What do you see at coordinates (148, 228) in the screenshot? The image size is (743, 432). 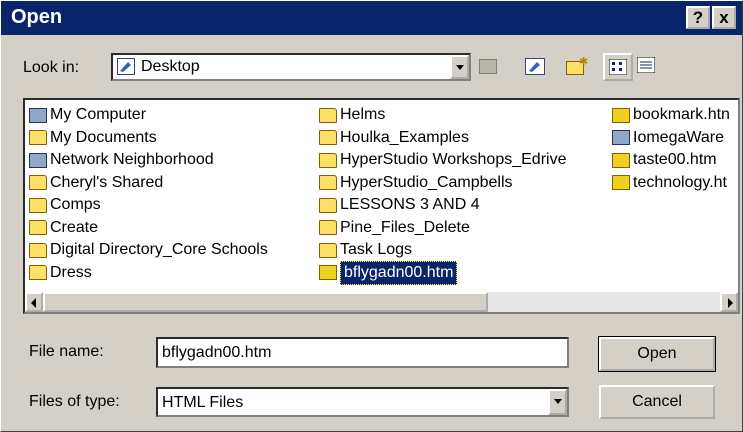 I see `file-list-item: Create` at bounding box center [148, 228].